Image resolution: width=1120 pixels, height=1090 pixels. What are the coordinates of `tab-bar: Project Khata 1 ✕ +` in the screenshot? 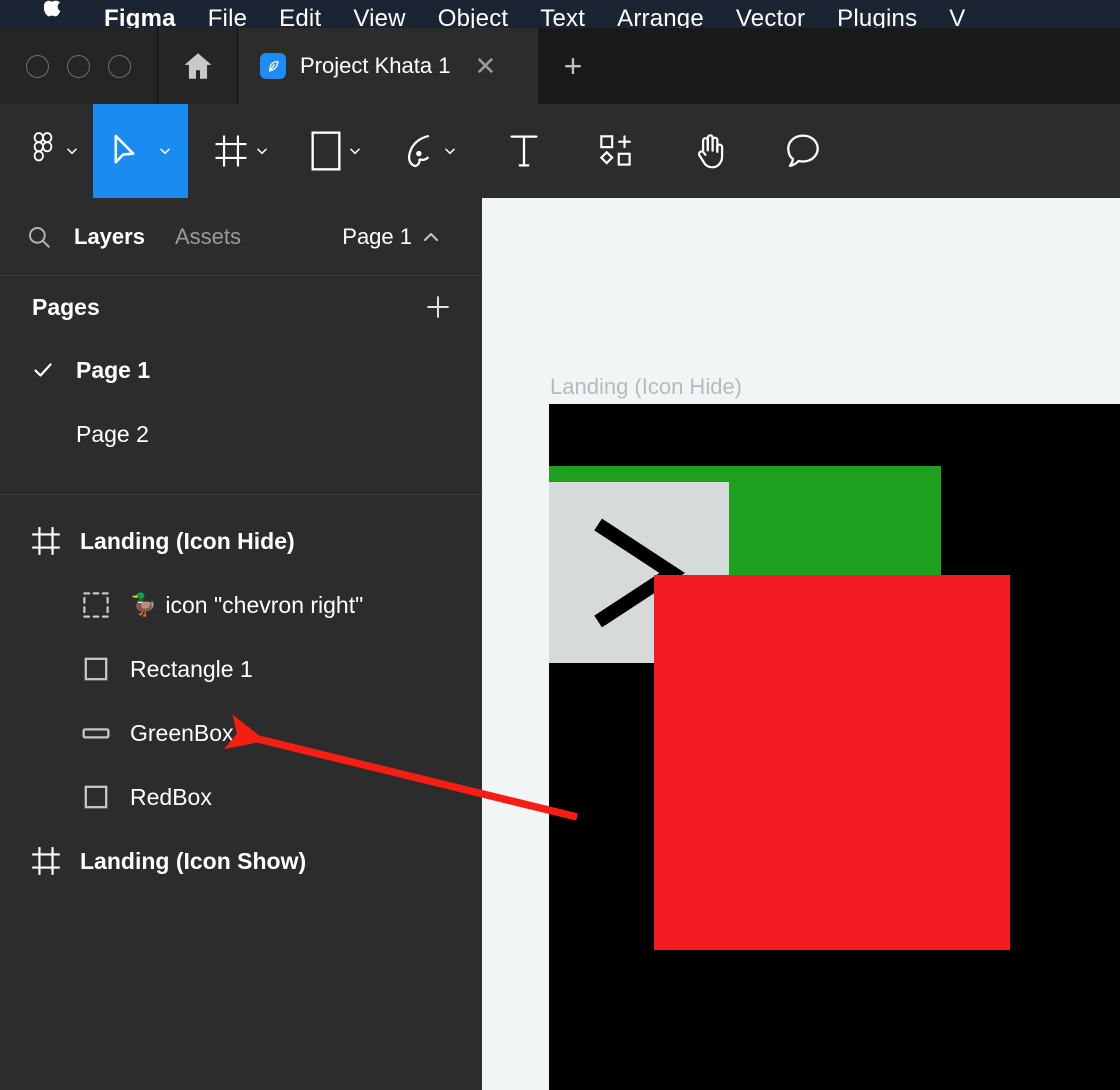 It's located at (560, 66).